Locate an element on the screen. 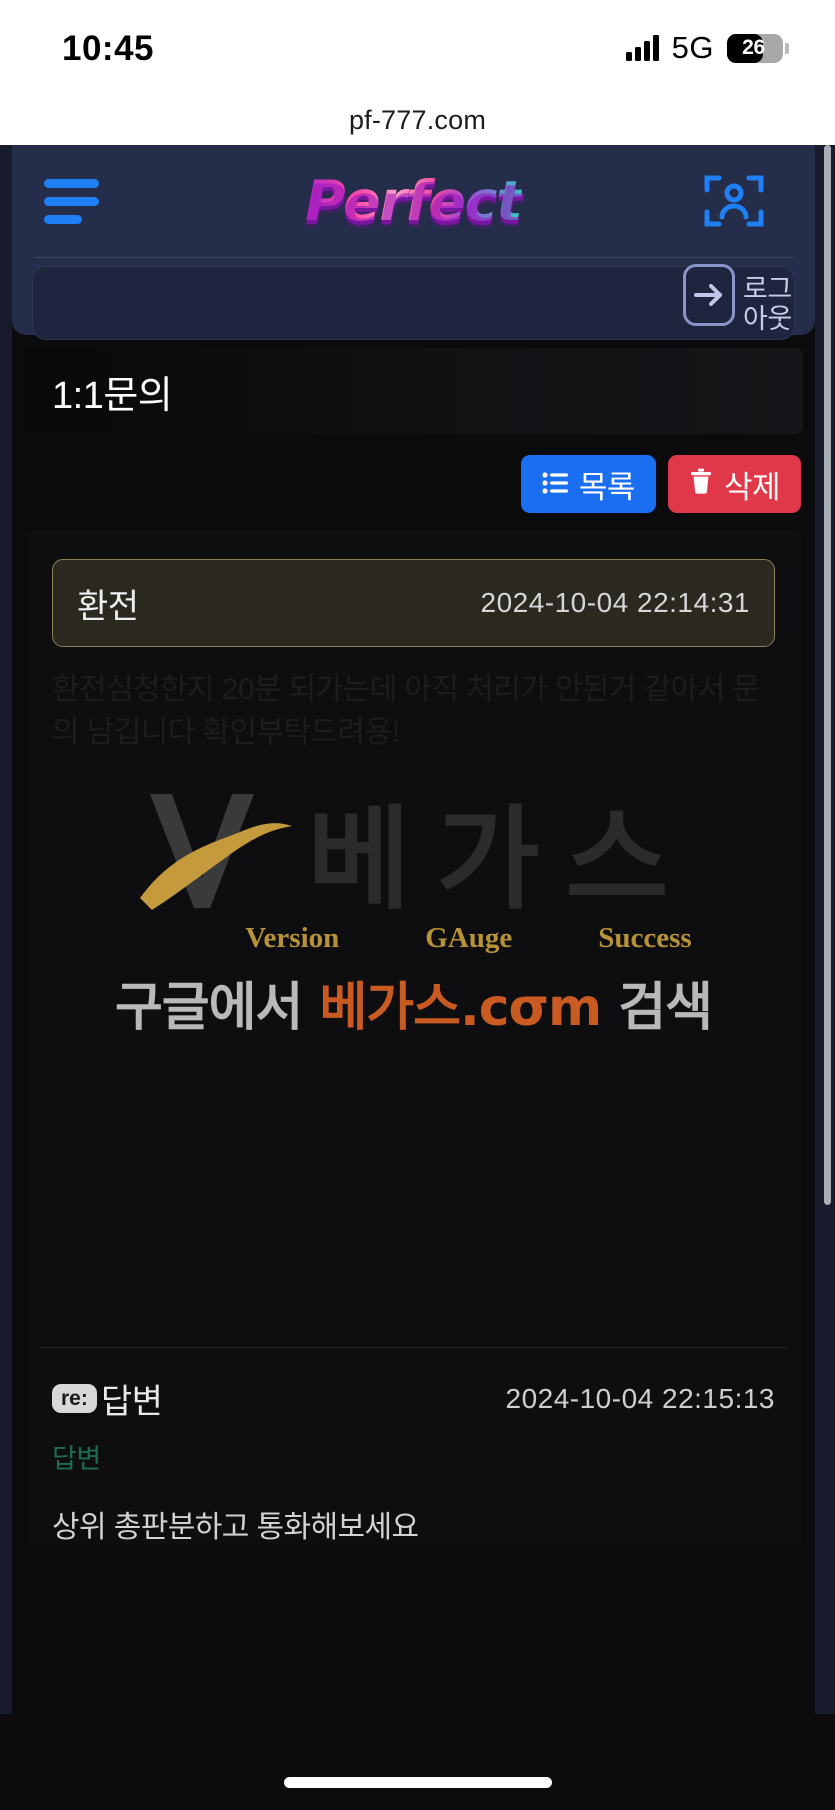 The image size is (835, 1810). reply-badge: re: is located at coordinates (74, 1398).